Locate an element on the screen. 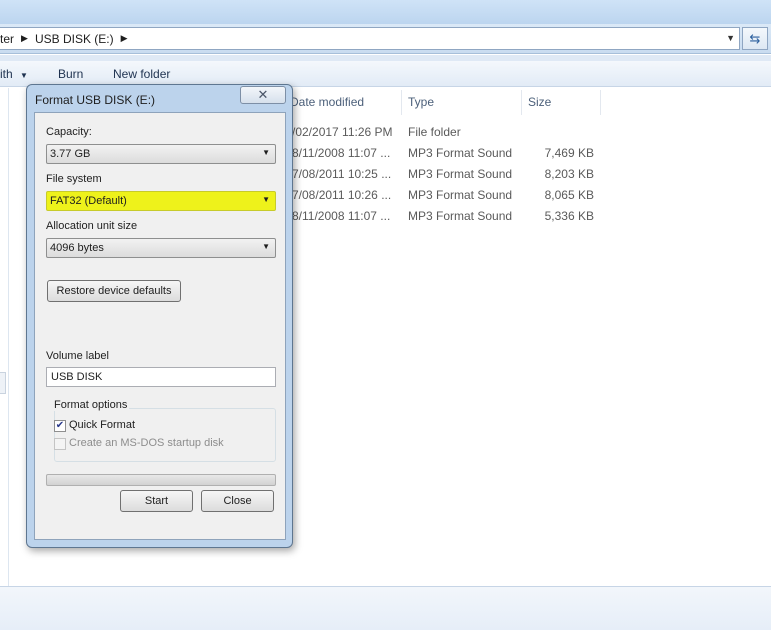  quick-format-label: Quick Format is located at coordinates (102, 425).